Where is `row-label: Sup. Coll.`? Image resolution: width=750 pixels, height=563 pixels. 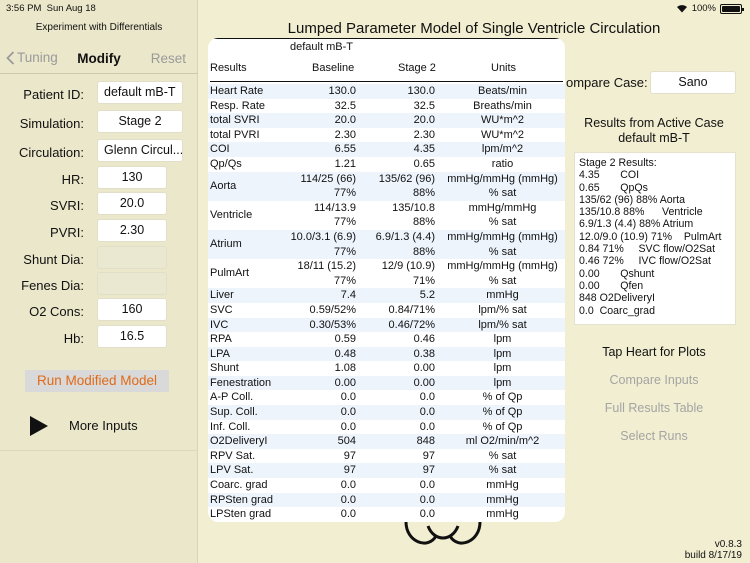 row-label: Sup. Coll. is located at coordinates (234, 412).